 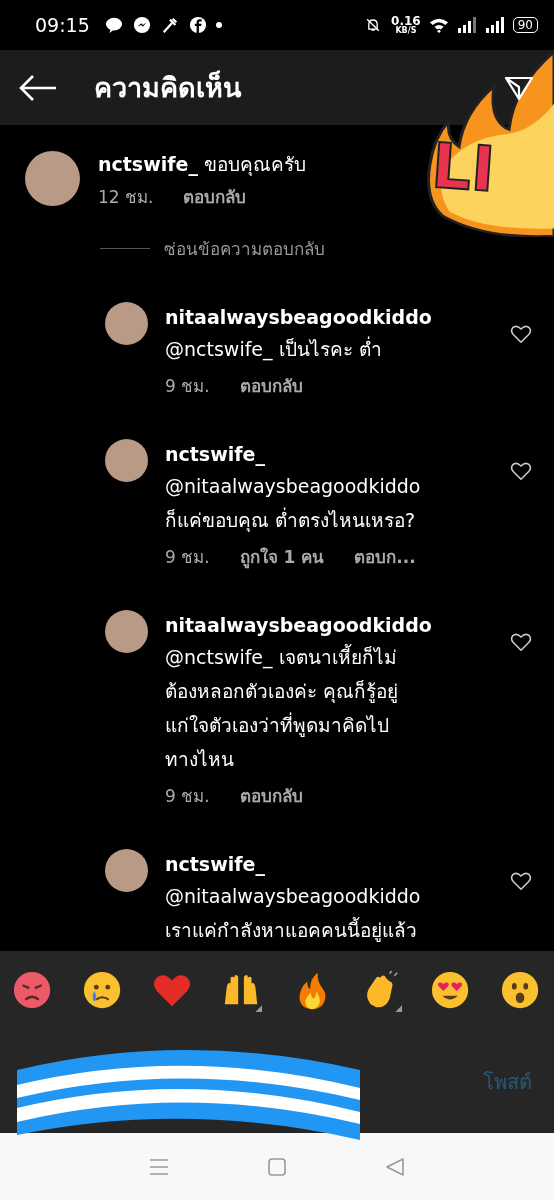 What do you see at coordinates (438, 25) in the screenshot?
I see `wifi-icon` at bounding box center [438, 25].